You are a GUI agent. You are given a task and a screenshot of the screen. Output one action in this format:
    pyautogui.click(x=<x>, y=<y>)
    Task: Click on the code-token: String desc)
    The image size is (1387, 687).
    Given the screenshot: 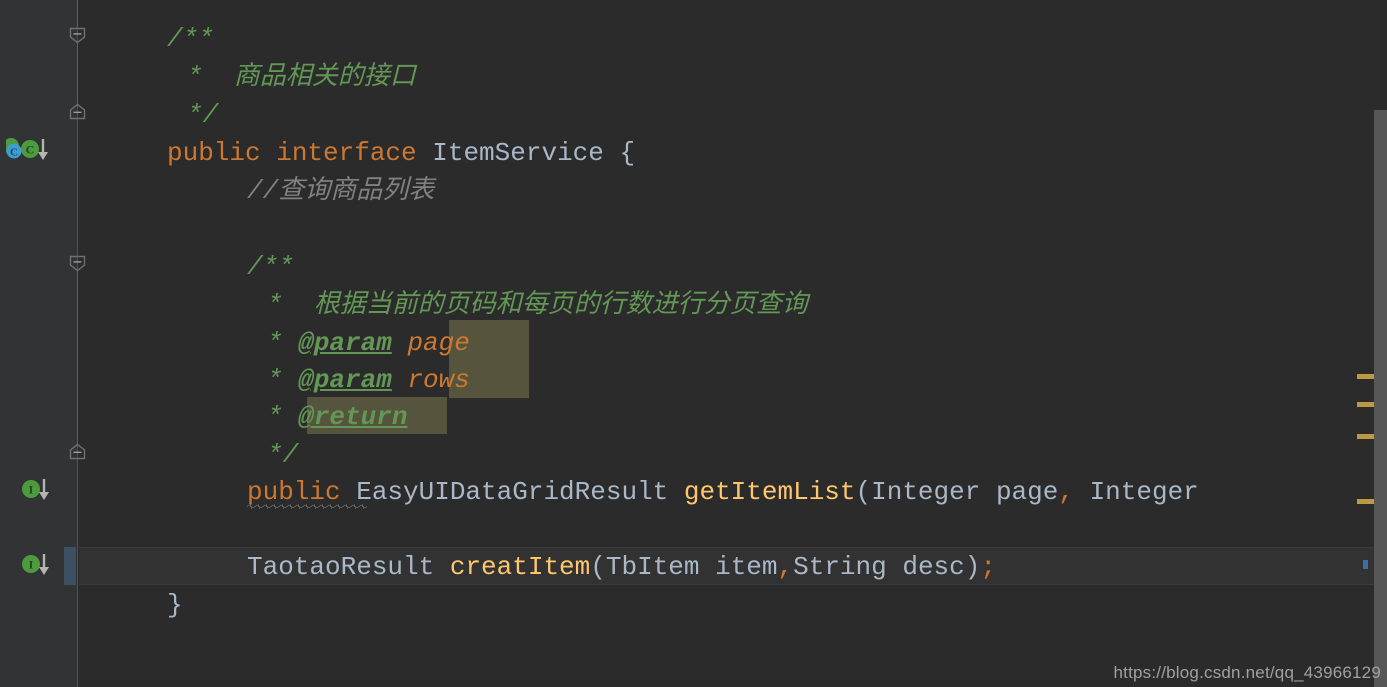 What is the action you would take?
    pyautogui.click(x=887, y=567)
    